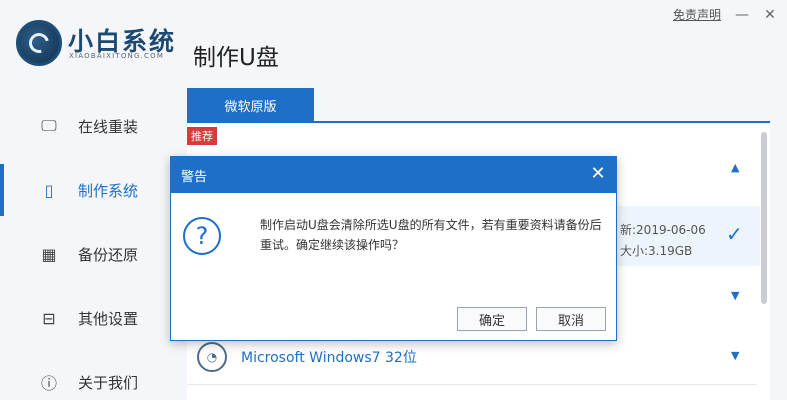 This screenshot has height=400, width=787. Describe the element at coordinates (108, 318) in the screenshot. I see `sidebar-item-label: 其他设置` at that location.